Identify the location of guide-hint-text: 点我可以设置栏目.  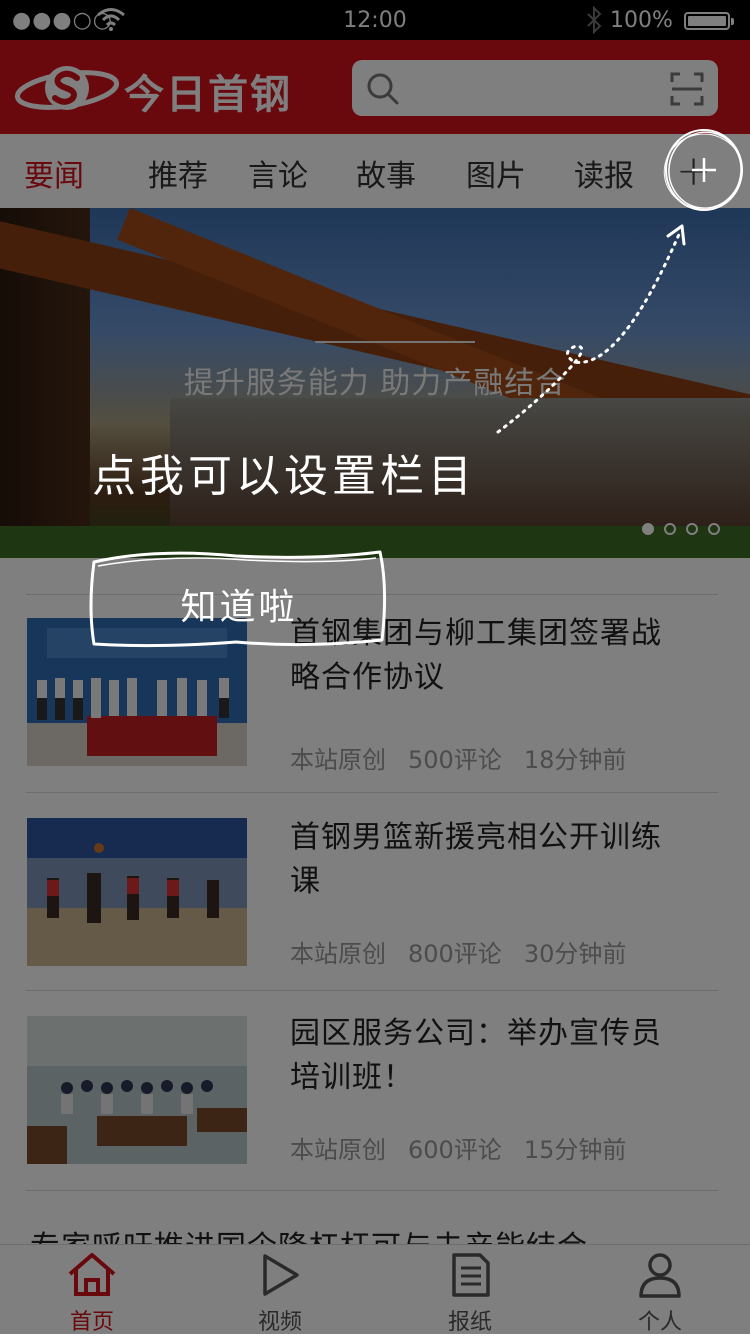
(284, 476).